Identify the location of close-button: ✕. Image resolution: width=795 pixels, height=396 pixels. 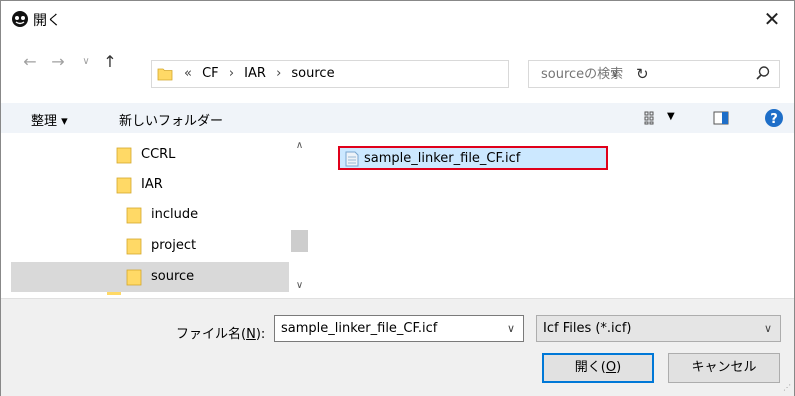
(772, 19).